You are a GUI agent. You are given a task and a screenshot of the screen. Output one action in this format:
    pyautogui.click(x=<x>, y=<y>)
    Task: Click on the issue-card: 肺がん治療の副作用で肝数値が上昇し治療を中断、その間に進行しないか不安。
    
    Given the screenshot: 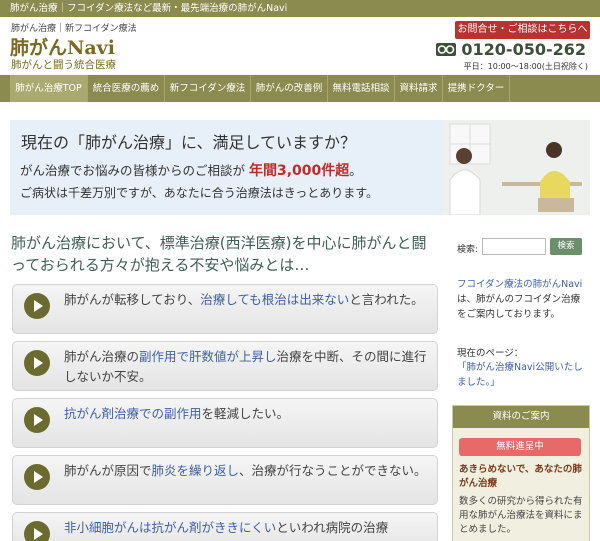 What is the action you would take?
    pyautogui.click(x=225, y=366)
    